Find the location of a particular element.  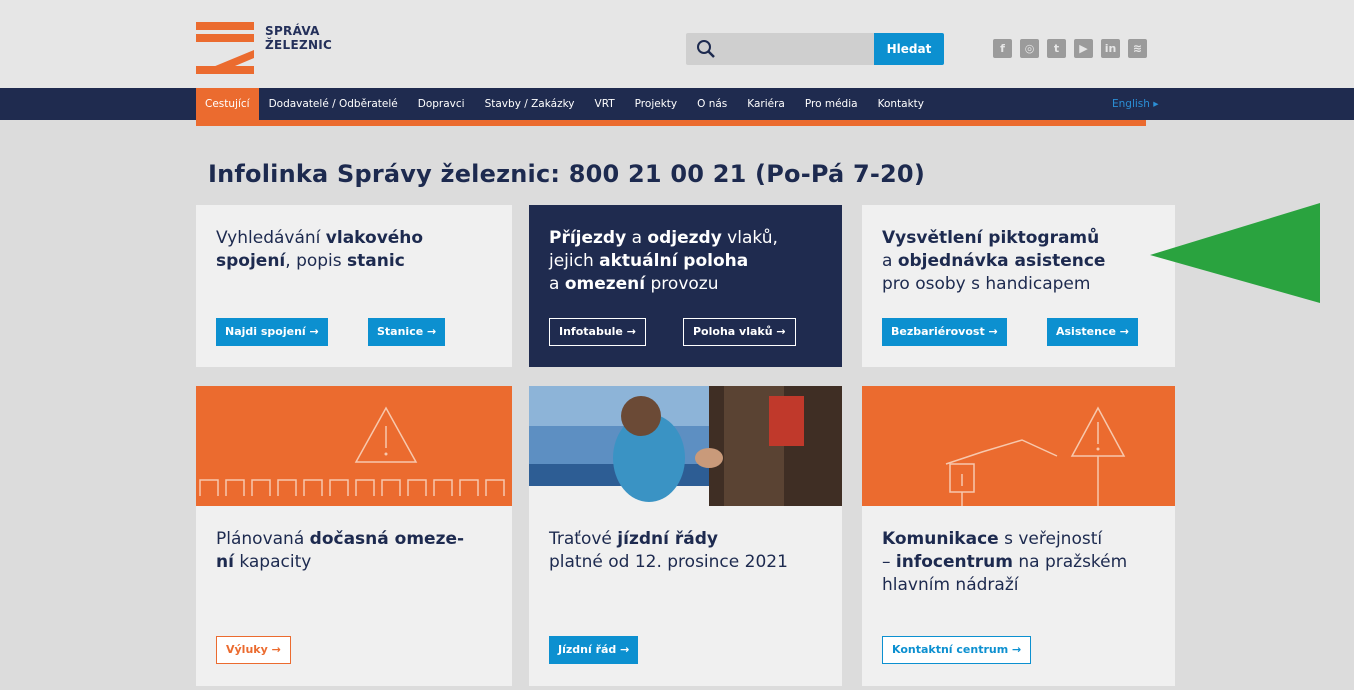

nav-item-kariera: Kariéra is located at coordinates (766, 104).